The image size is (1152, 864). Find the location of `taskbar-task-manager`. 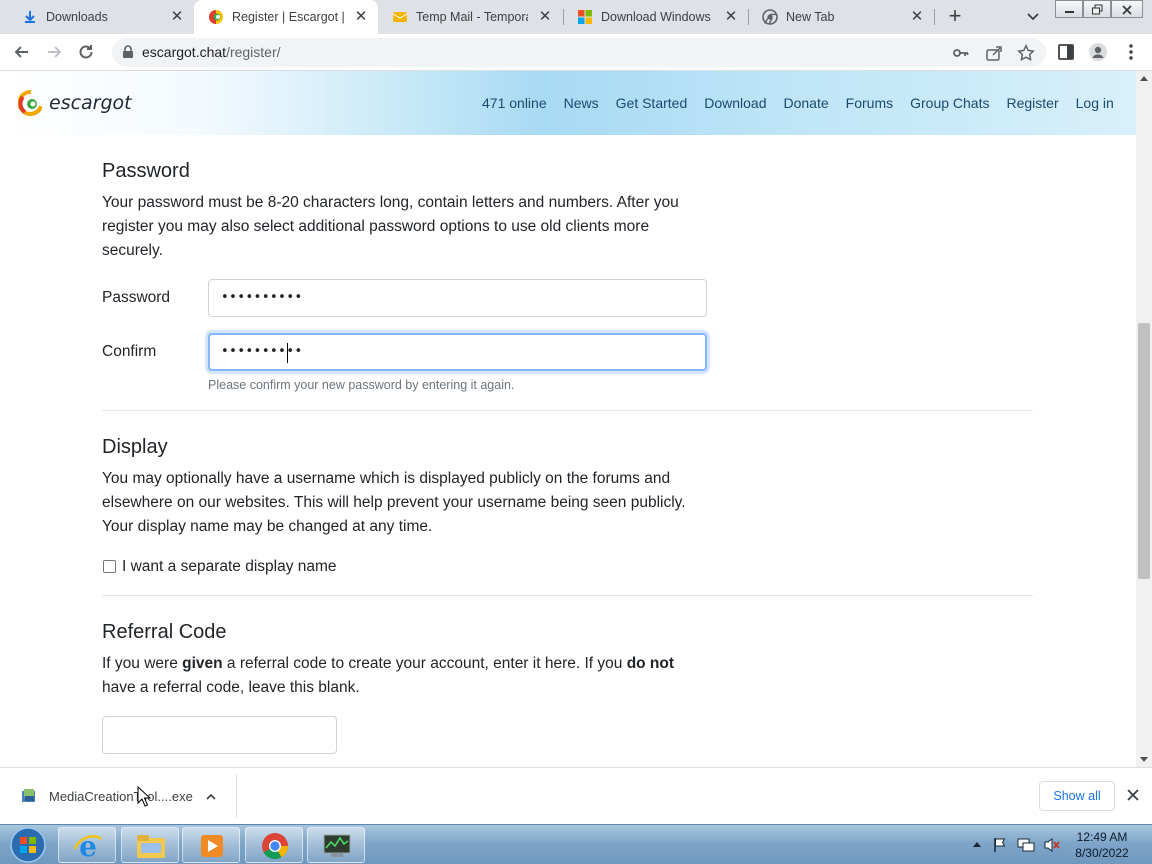

taskbar-task-manager is located at coordinates (336, 845).